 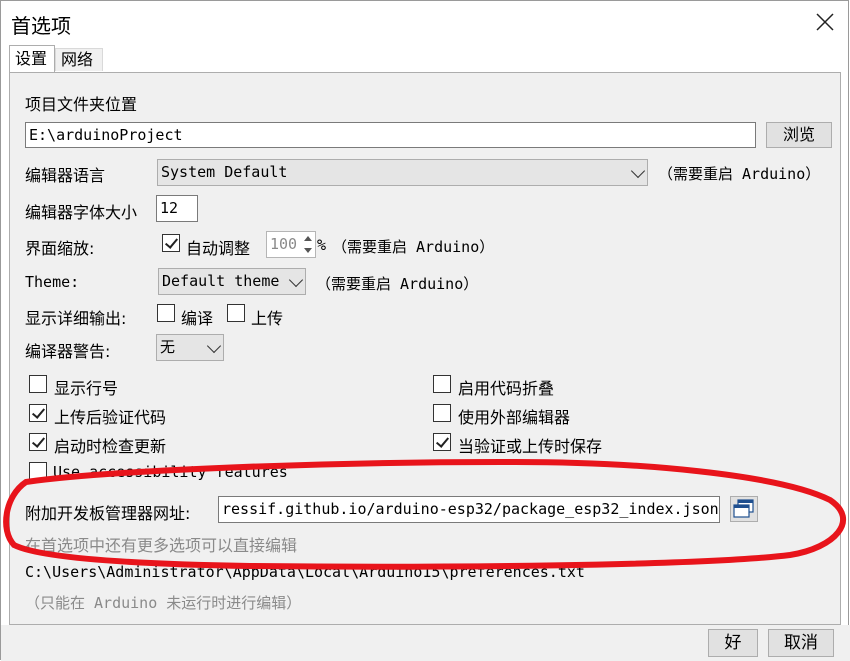 I want to click on font-size-input: 12, so click(x=177, y=208).